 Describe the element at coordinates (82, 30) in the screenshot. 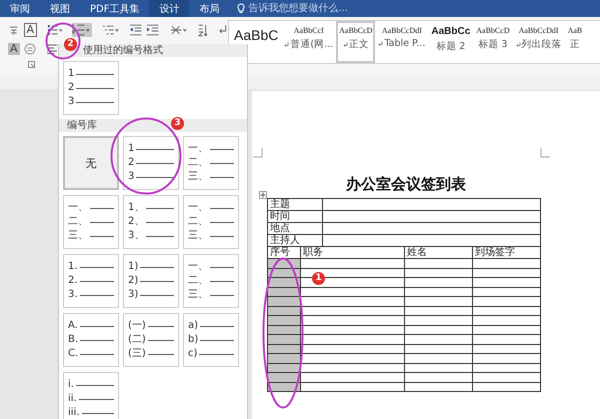

I see `numbered-list-icon` at that location.